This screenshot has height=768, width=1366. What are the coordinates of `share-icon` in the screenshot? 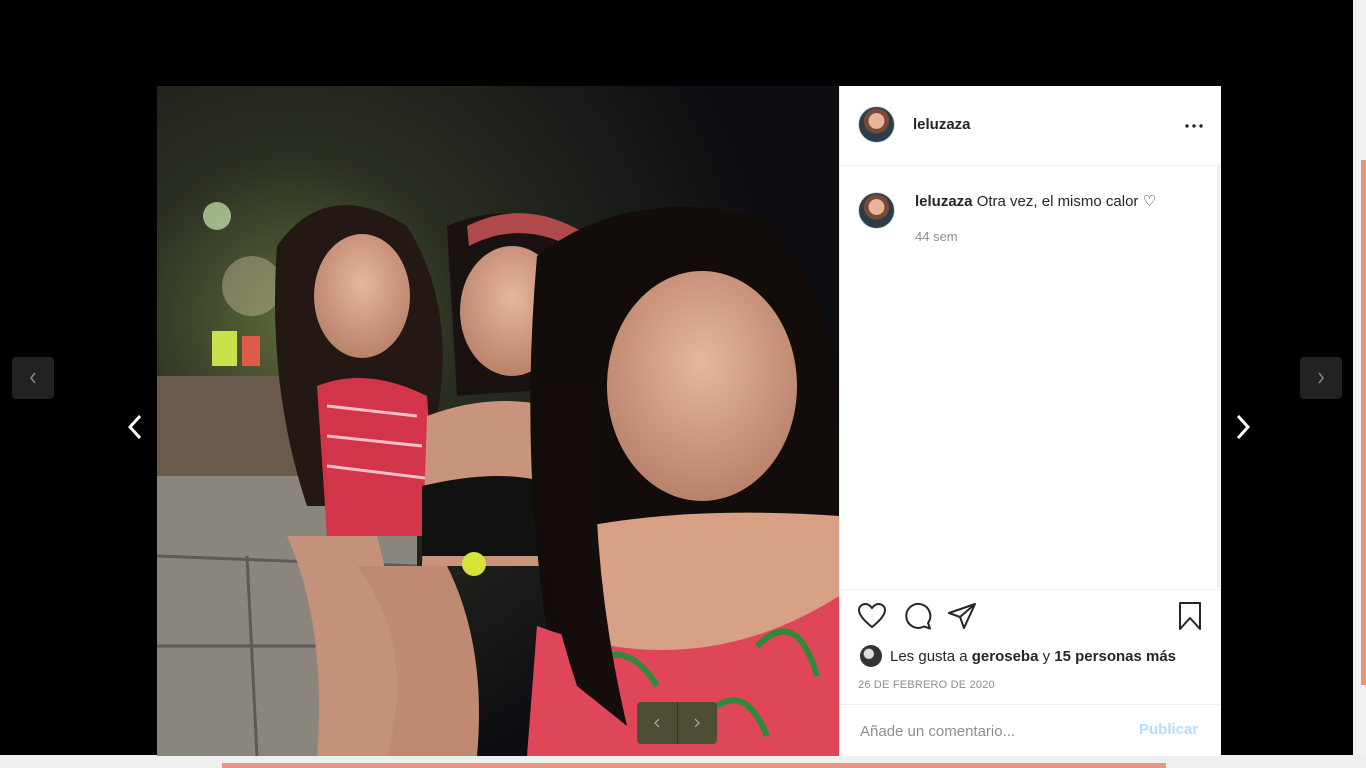 It's located at (962, 616).